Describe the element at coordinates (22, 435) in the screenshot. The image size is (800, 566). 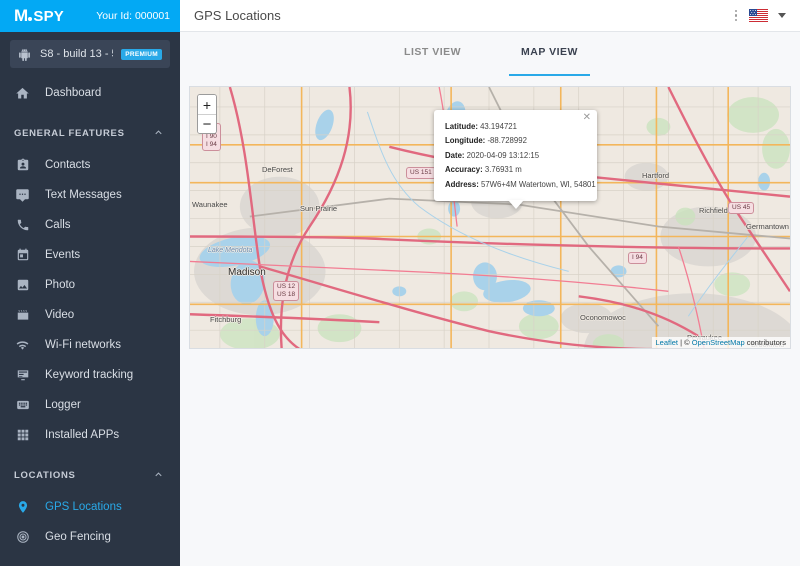
I see `grid-icon` at that location.